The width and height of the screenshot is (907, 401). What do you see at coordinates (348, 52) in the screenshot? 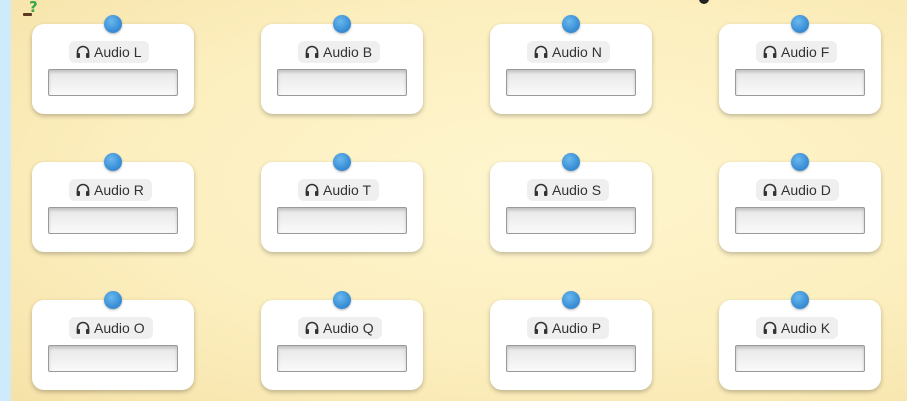
I see `audio-label: Audio B` at bounding box center [348, 52].